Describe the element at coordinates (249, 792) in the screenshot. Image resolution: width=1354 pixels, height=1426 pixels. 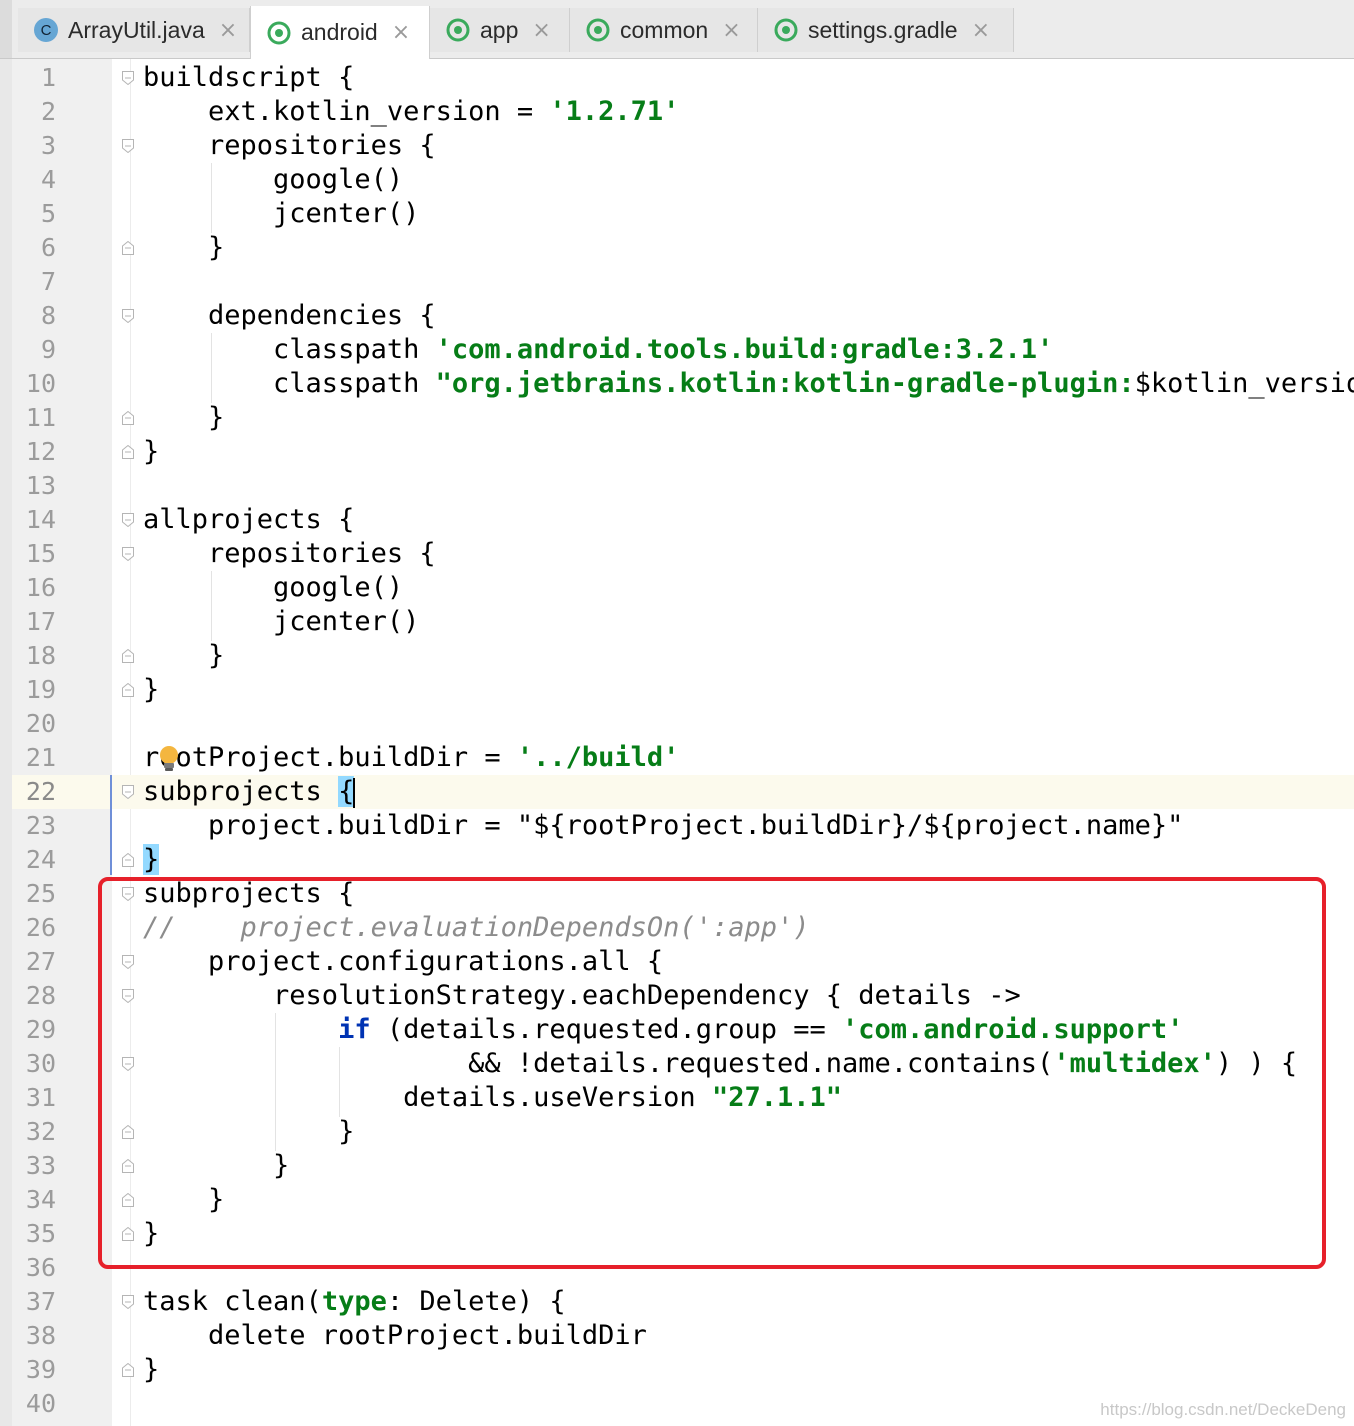
I see `code-line-22: subprojects {` at that location.